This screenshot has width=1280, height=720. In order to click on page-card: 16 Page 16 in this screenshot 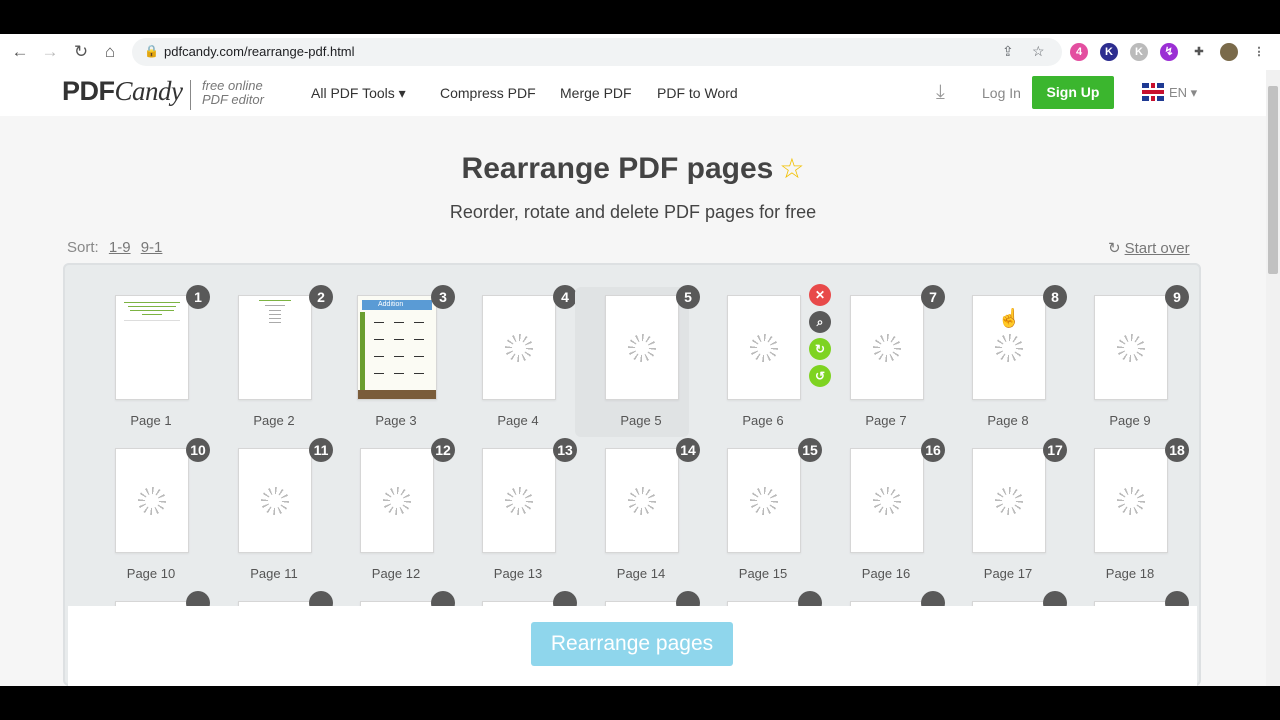, I will do `click(900, 514)`.